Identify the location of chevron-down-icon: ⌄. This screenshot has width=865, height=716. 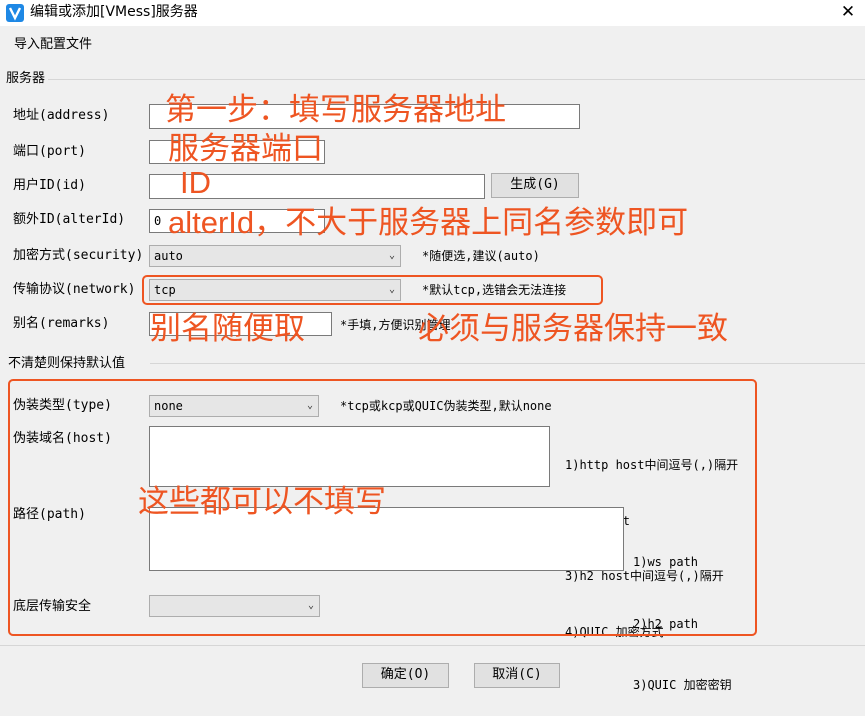
(391, 255).